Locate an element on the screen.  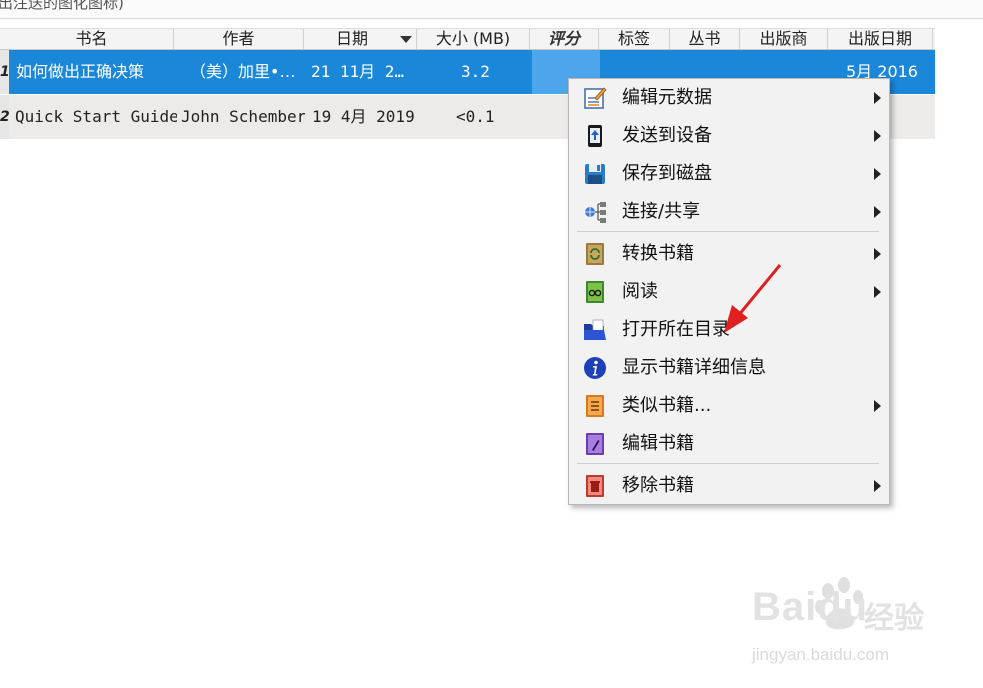
baidu-jingyan-watermark: Baidu 经验 jingyan.baidu.com is located at coordinates (867, 630).